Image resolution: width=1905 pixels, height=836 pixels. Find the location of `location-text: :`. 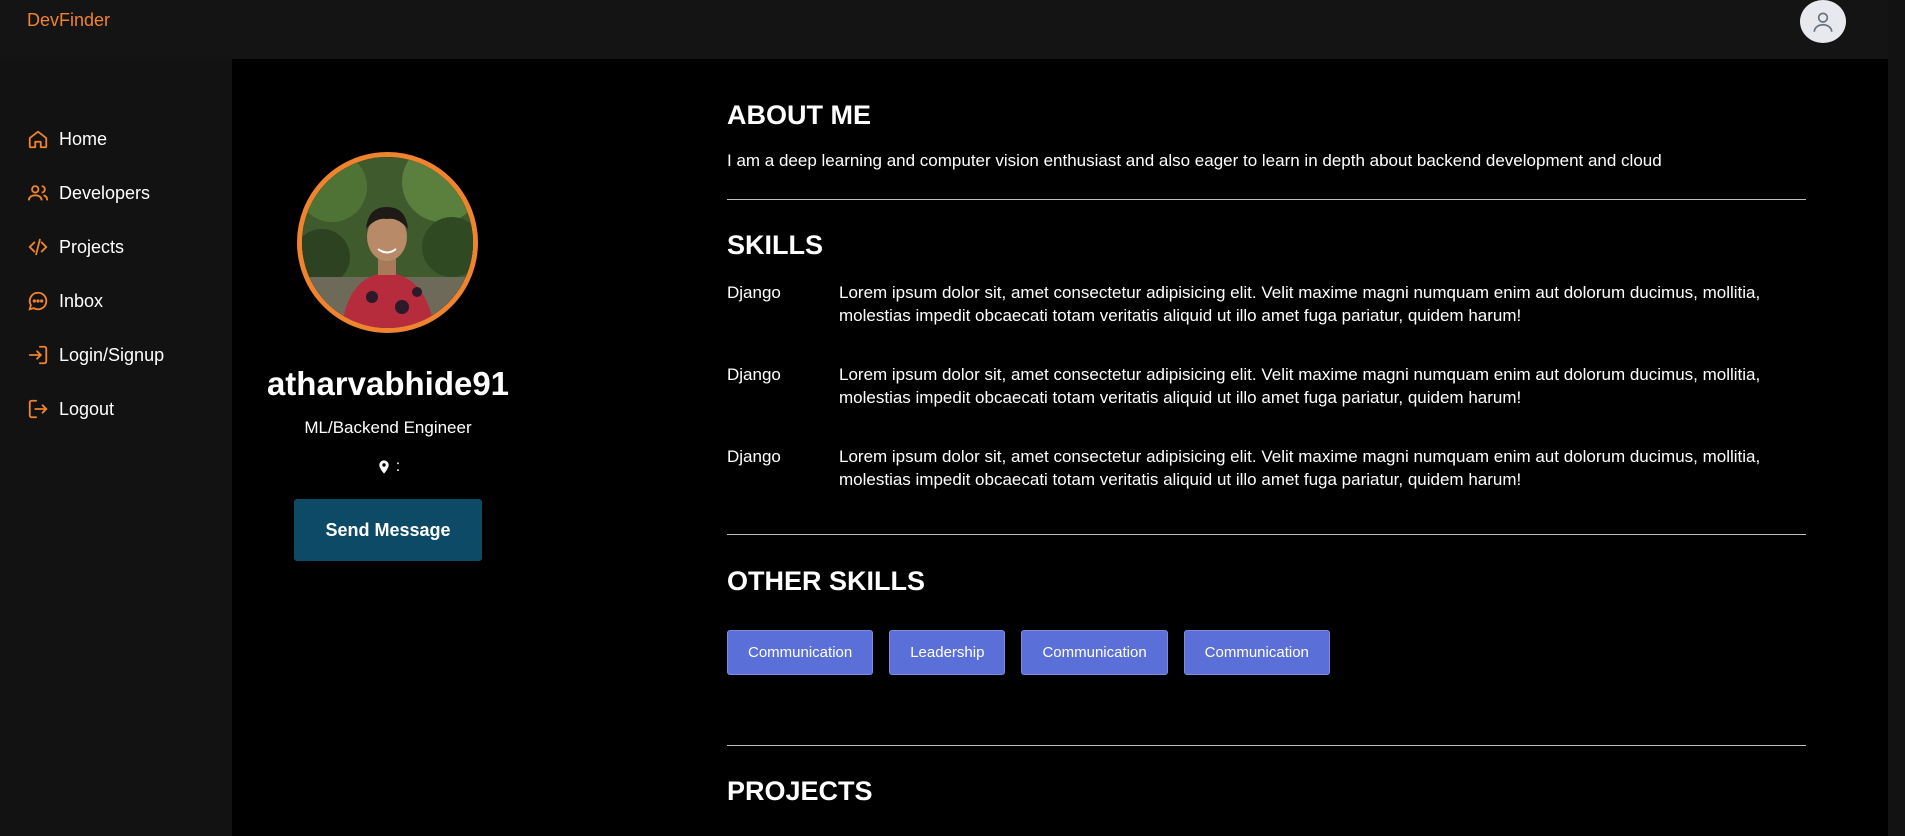

location-text: : is located at coordinates (398, 466).